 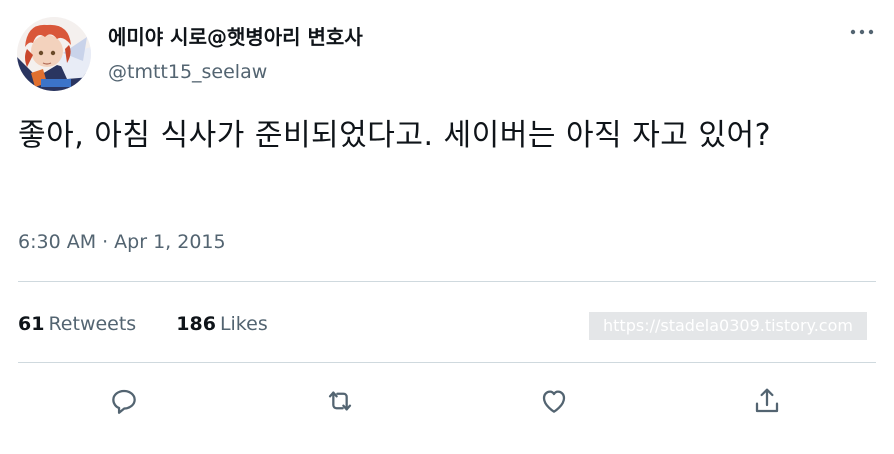 I want to click on divider-bottom, so click(x=447, y=362).